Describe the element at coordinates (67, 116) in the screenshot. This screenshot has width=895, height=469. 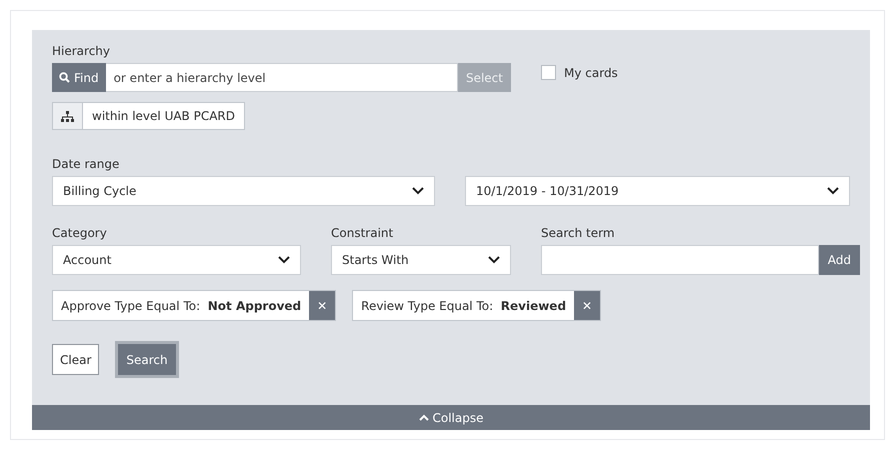
I see `hierarchy-icon` at that location.